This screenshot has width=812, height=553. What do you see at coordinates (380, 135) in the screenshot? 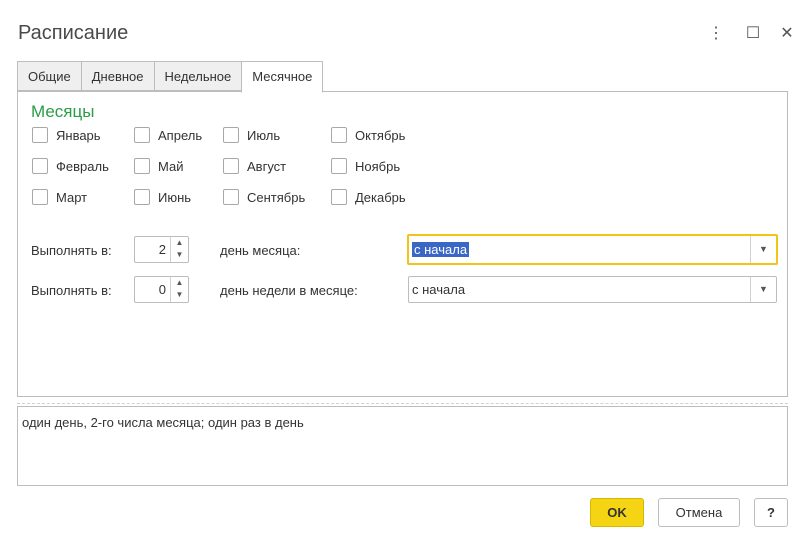
I see `month-label: Октябрь` at bounding box center [380, 135].